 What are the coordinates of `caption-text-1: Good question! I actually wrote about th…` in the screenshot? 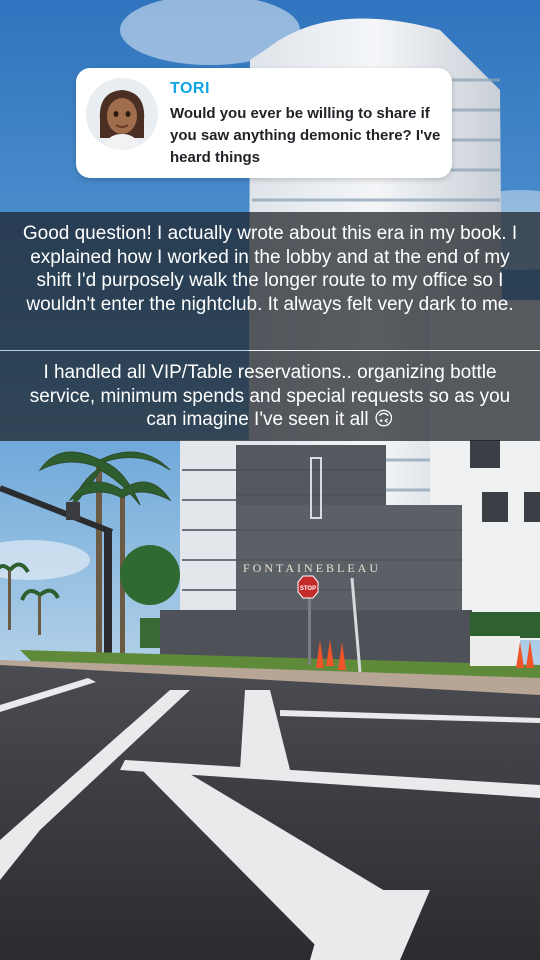 It's located at (270, 281).